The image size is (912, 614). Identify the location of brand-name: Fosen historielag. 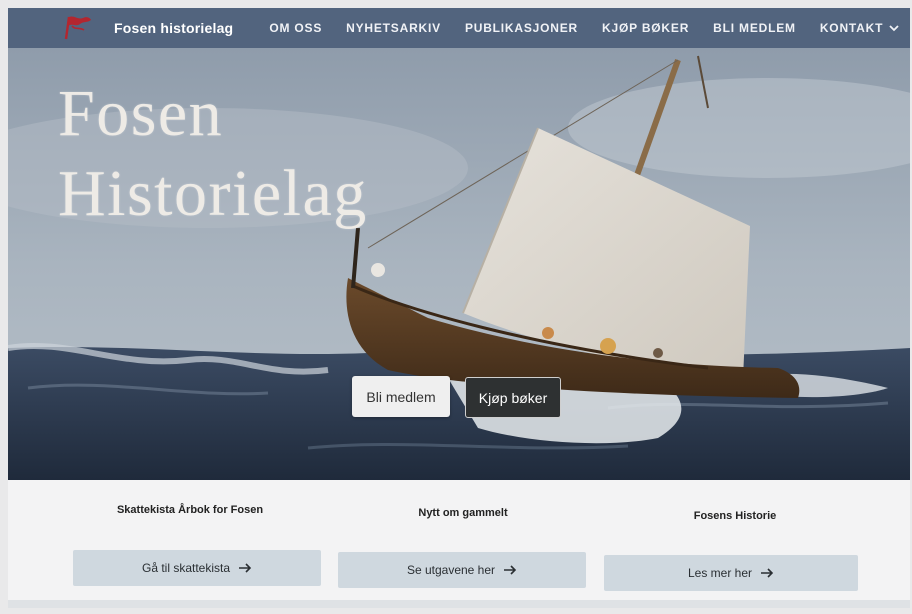
(174, 28).